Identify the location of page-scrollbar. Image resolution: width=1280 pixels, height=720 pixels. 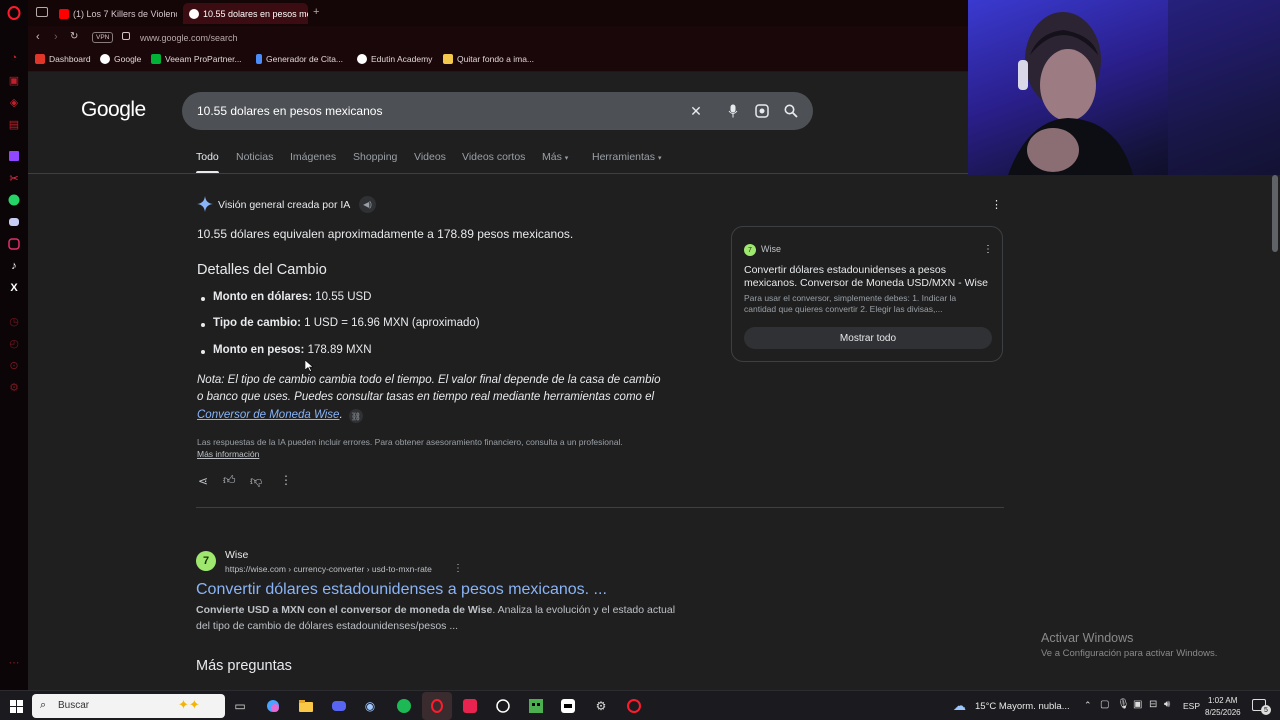
(1275, 432).